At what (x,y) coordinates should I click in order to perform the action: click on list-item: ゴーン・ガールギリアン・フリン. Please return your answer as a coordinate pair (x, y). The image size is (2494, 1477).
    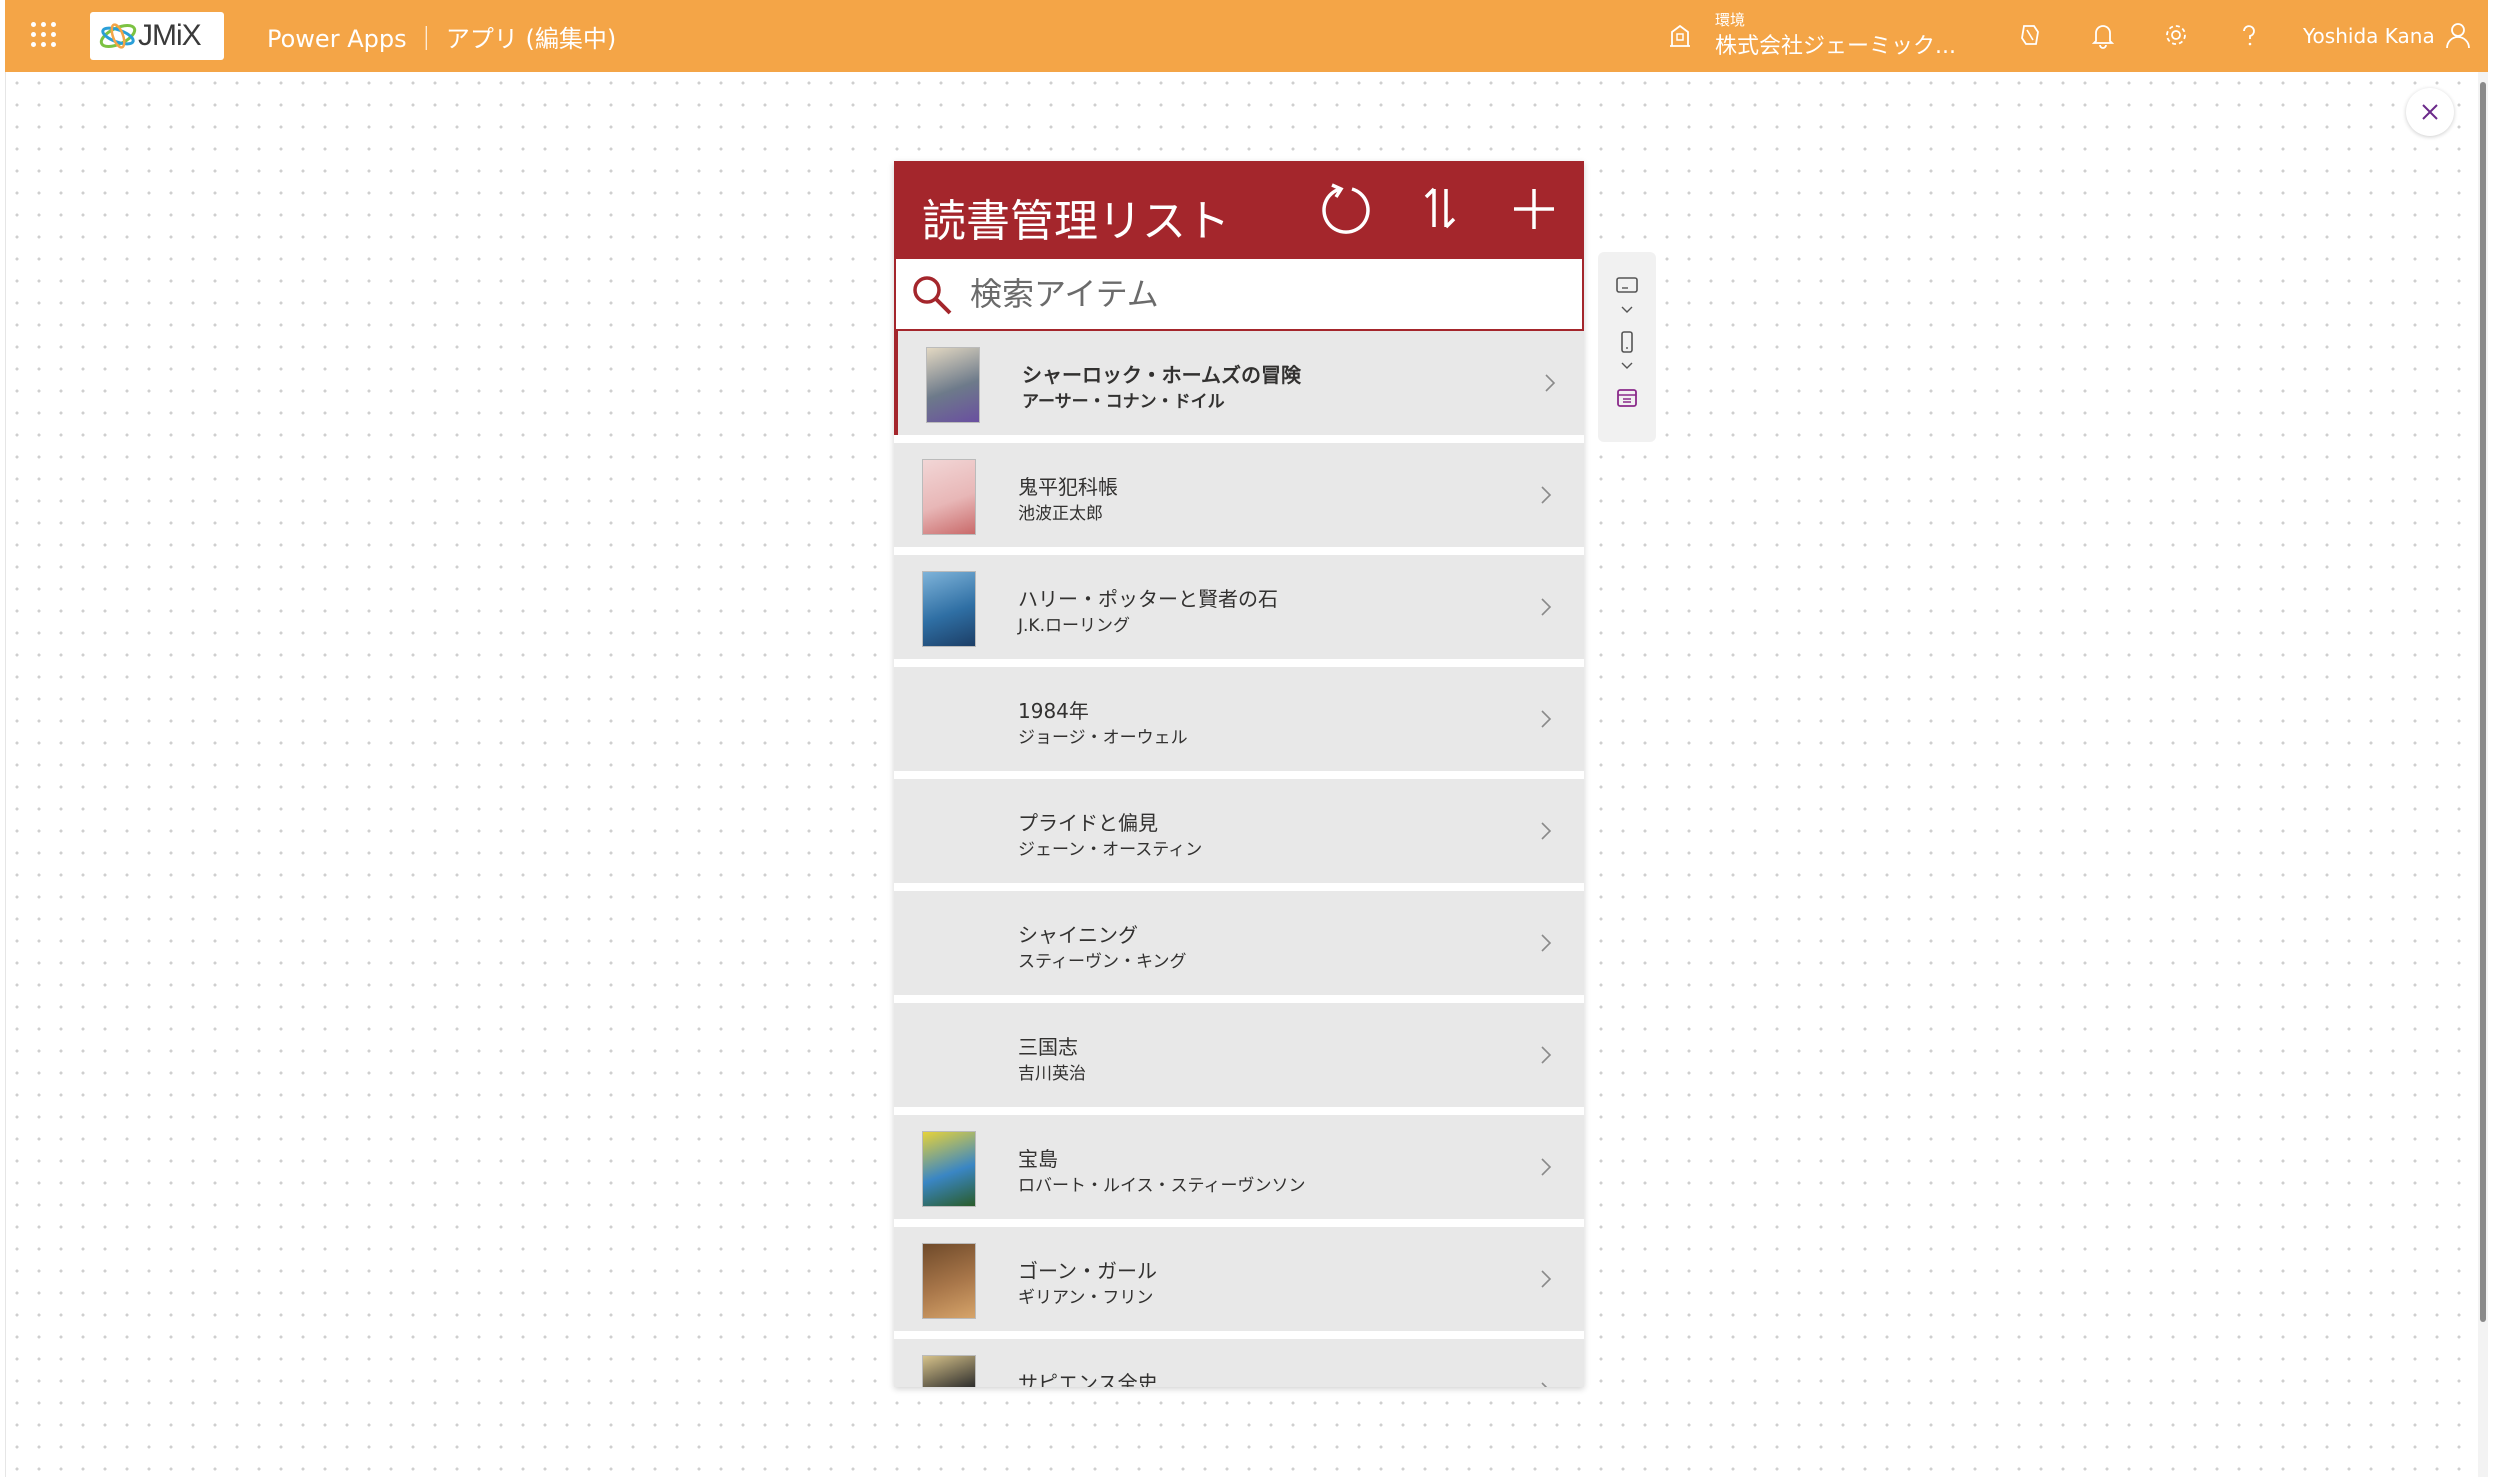
    Looking at the image, I should click on (1239, 1279).